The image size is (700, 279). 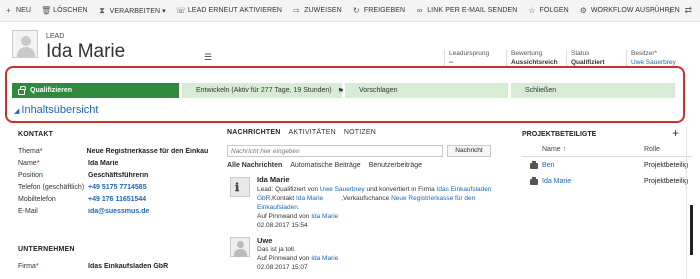 I want to click on next-record-icon: ↓, so click(x=670, y=10).